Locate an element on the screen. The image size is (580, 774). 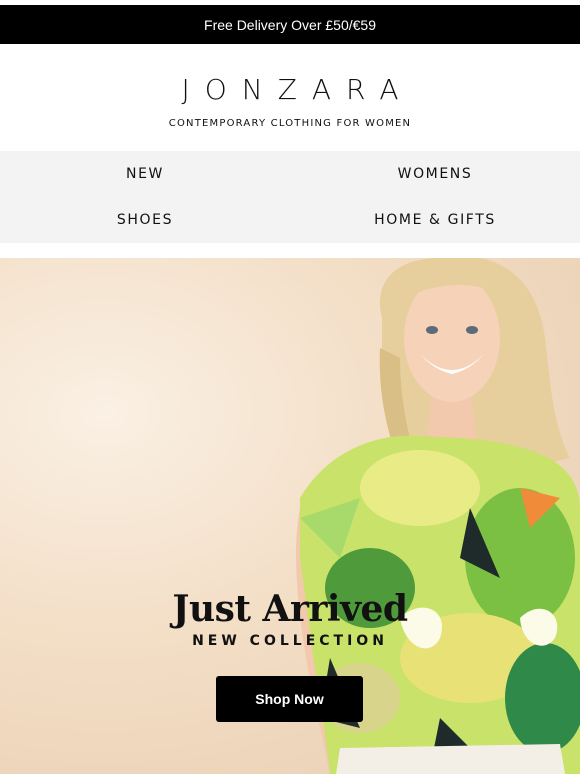
nav-item-new: NEW is located at coordinates (145, 174).